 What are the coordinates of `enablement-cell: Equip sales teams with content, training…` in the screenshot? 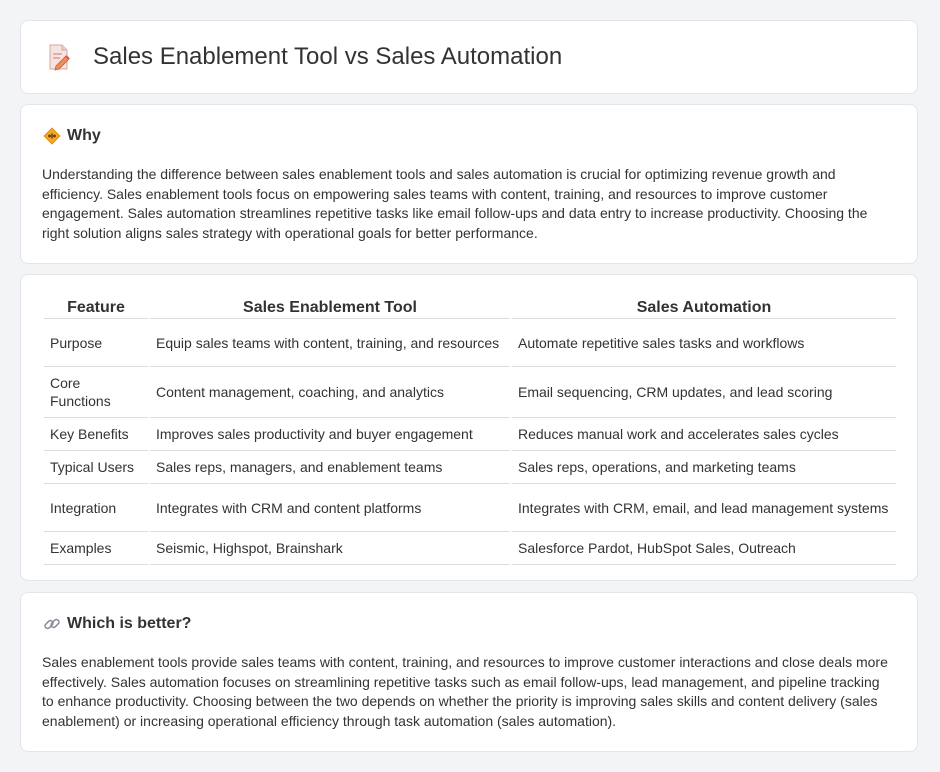 It's located at (330, 343).